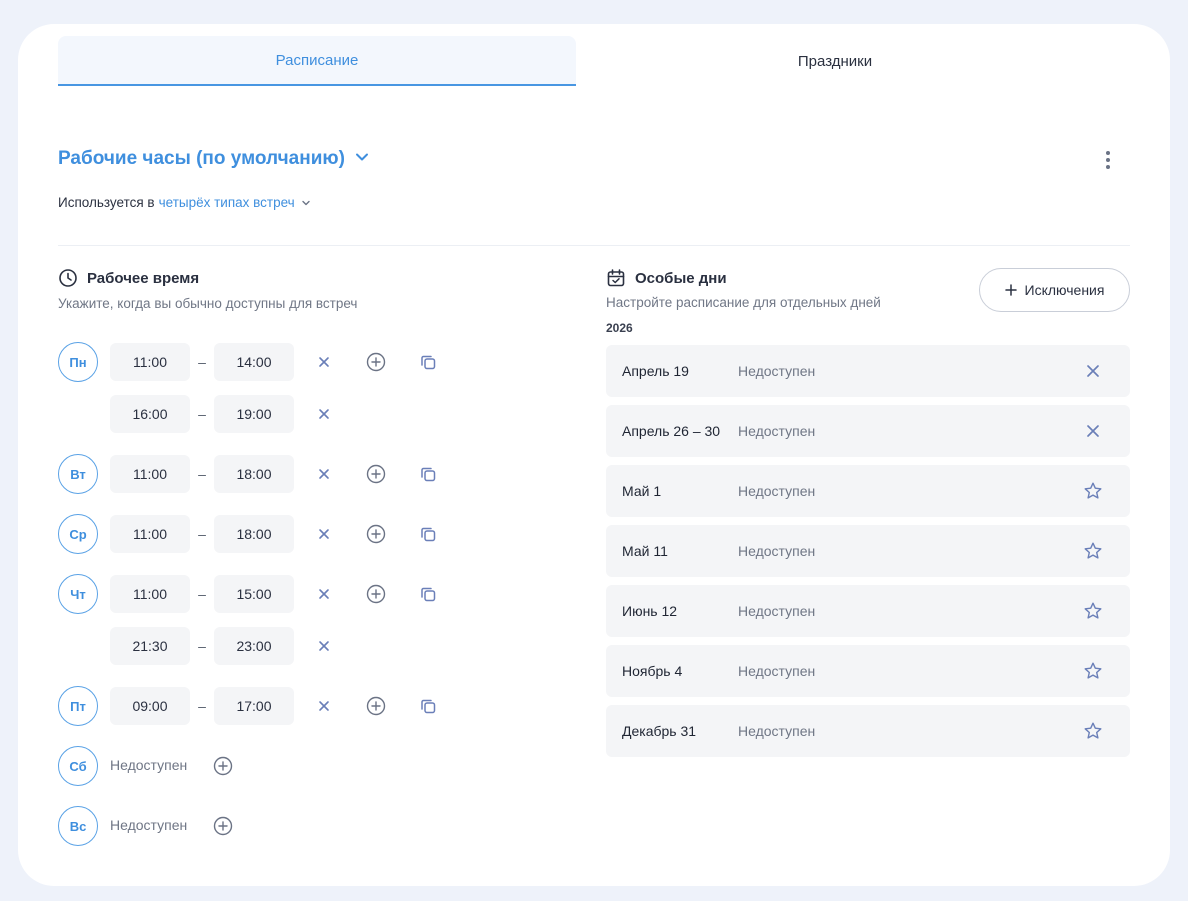  I want to click on working-time-header: Рабочее время, so click(128, 278).